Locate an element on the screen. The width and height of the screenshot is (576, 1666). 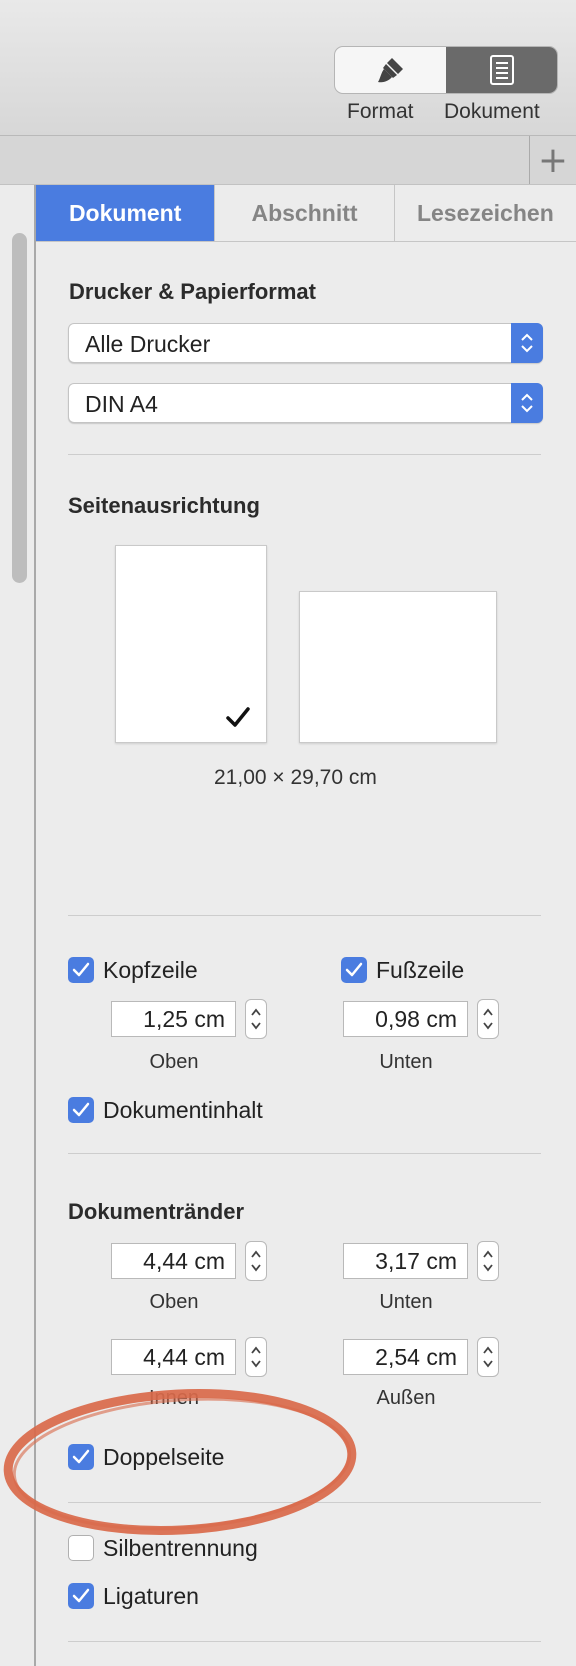
footer-margin-value: 0,98 cm is located at coordinates (416, 1019).